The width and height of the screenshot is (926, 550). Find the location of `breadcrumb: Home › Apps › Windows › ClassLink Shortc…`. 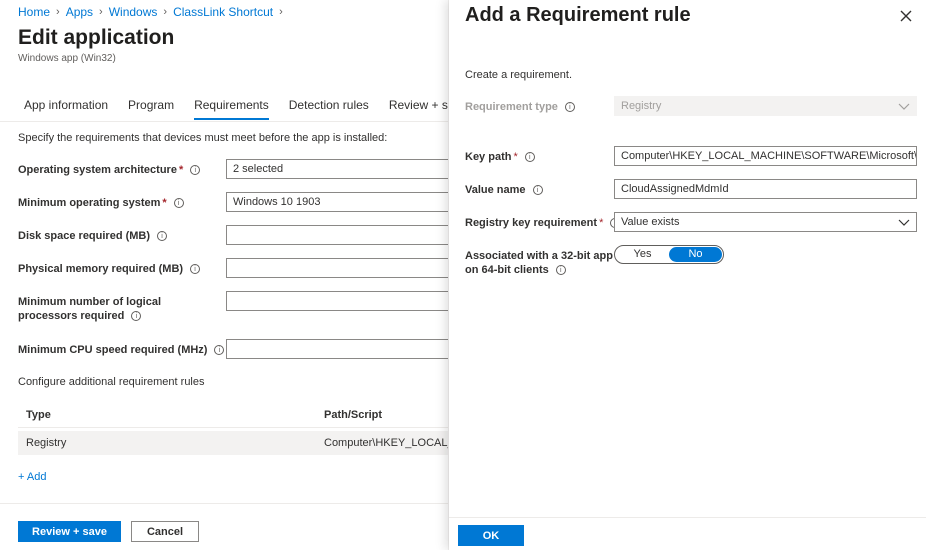

breadcrumb: Home › Apps › Windows › ClassLink Shortc… is located at coordinates (153, 12).